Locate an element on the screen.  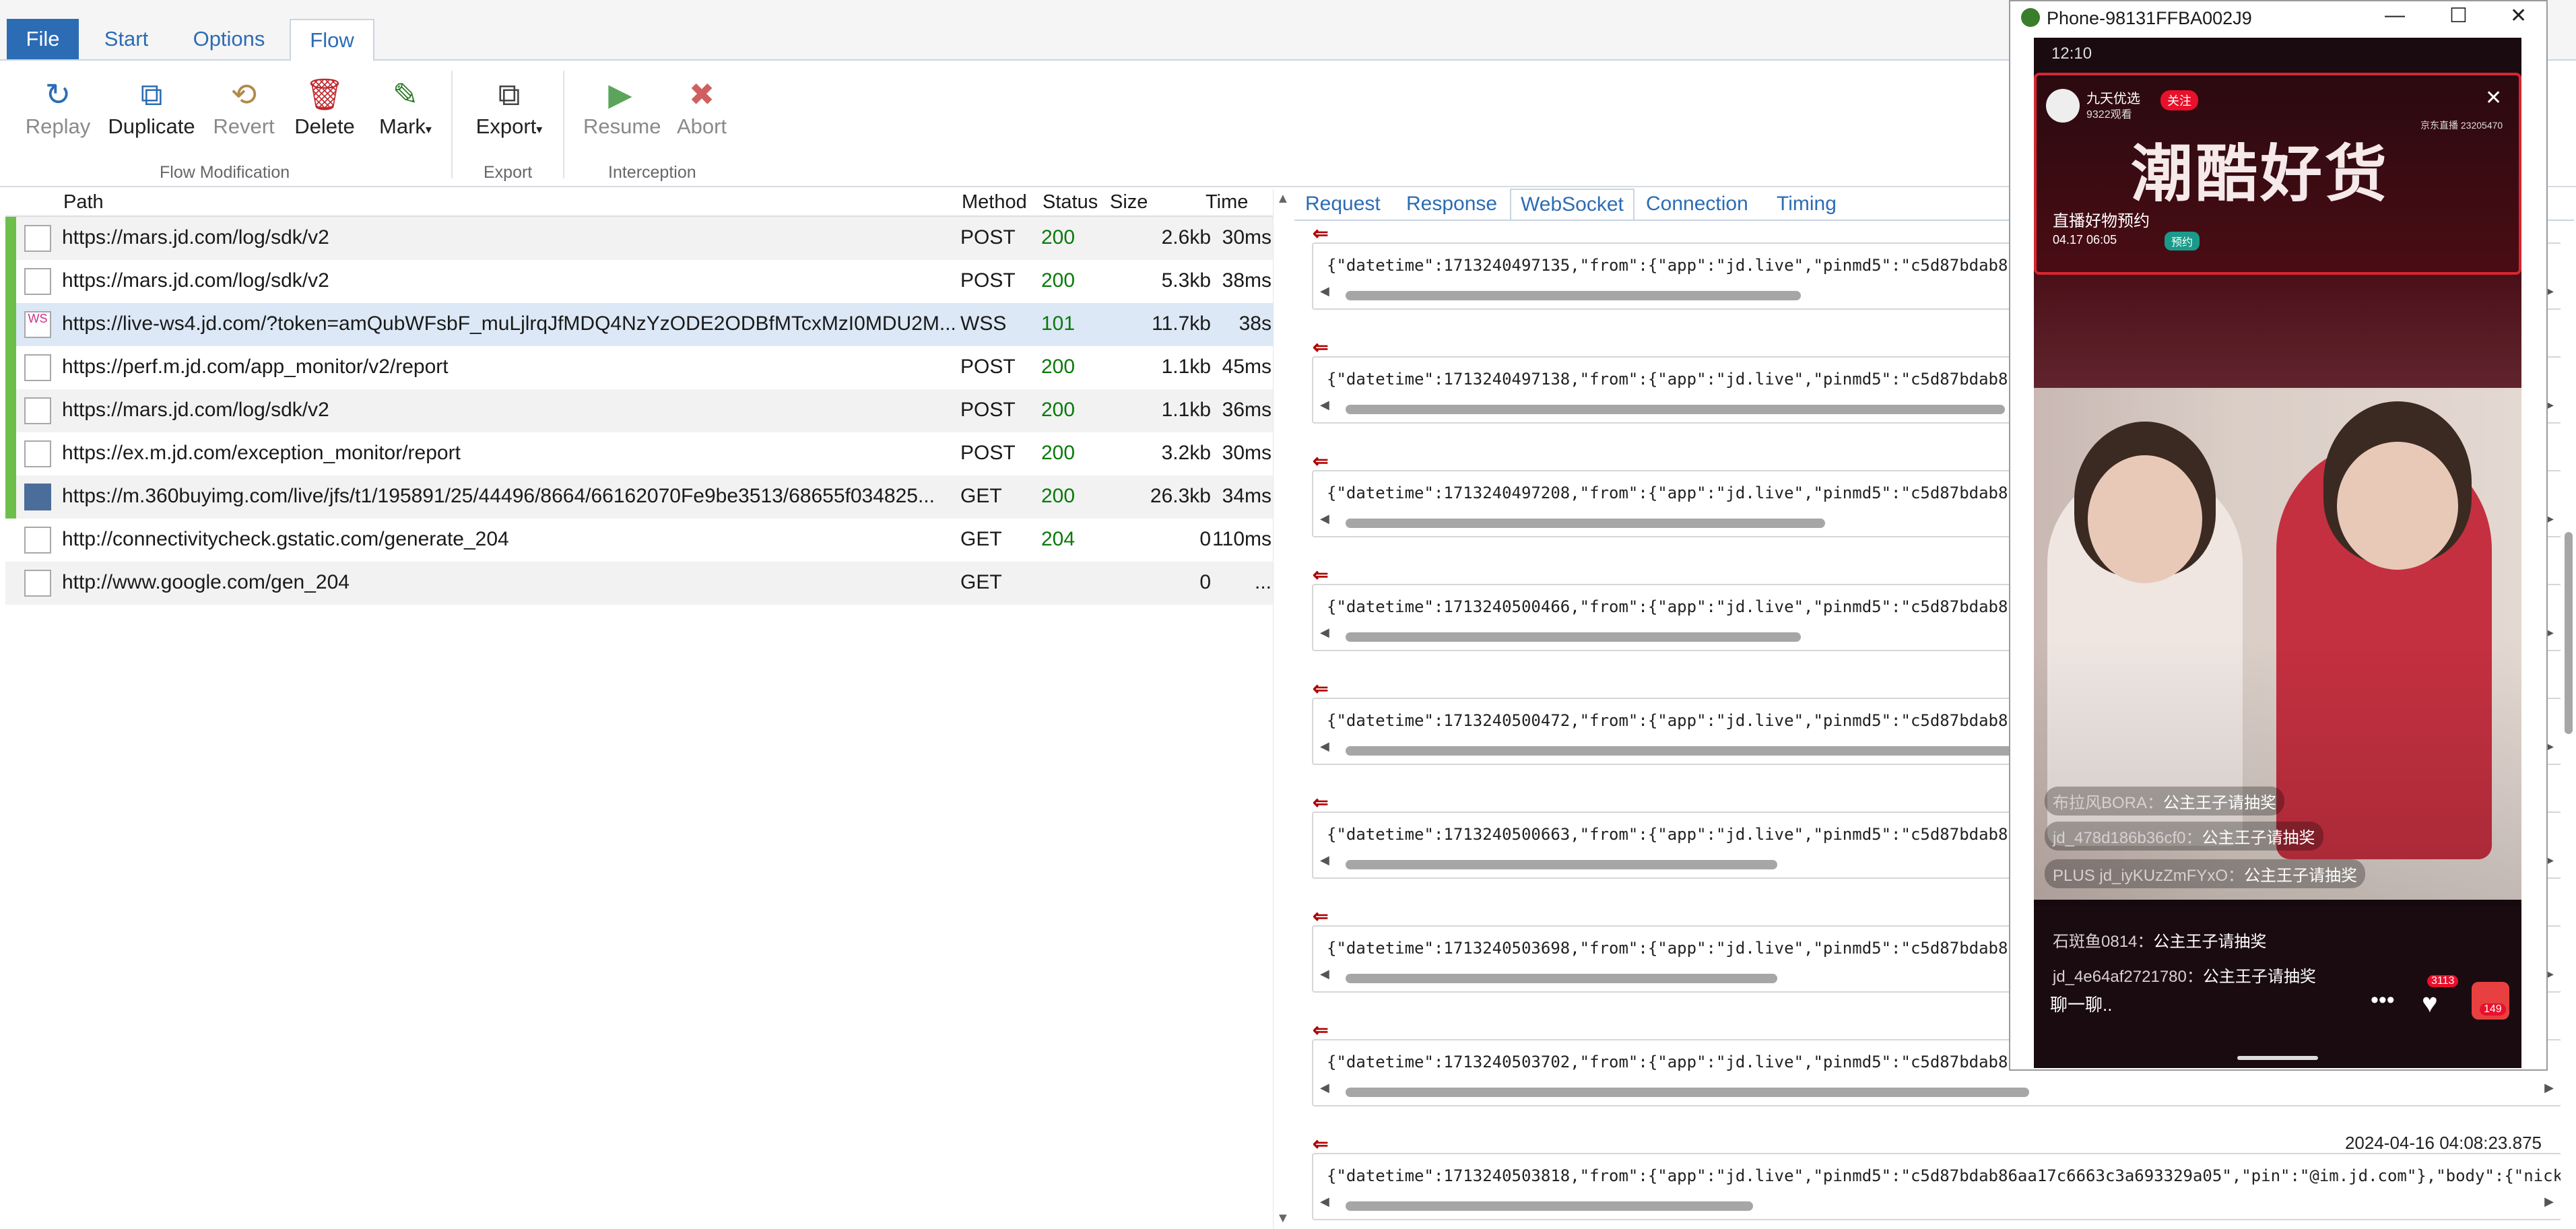
flow-time: 36ms is located at coordinates (1247, 410).